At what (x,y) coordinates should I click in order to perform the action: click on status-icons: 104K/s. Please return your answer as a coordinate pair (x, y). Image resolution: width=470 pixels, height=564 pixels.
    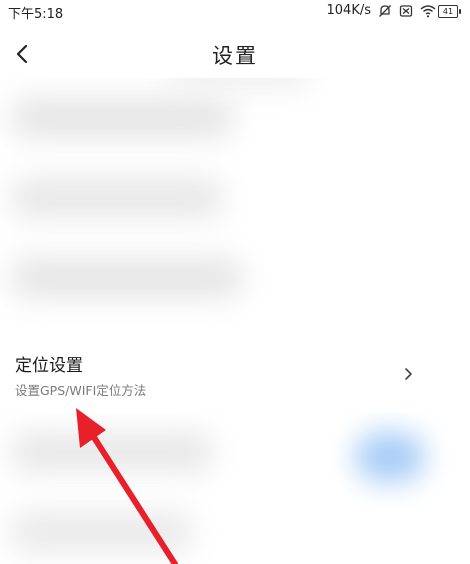
    Looking at the image, I should click on (382, 10).